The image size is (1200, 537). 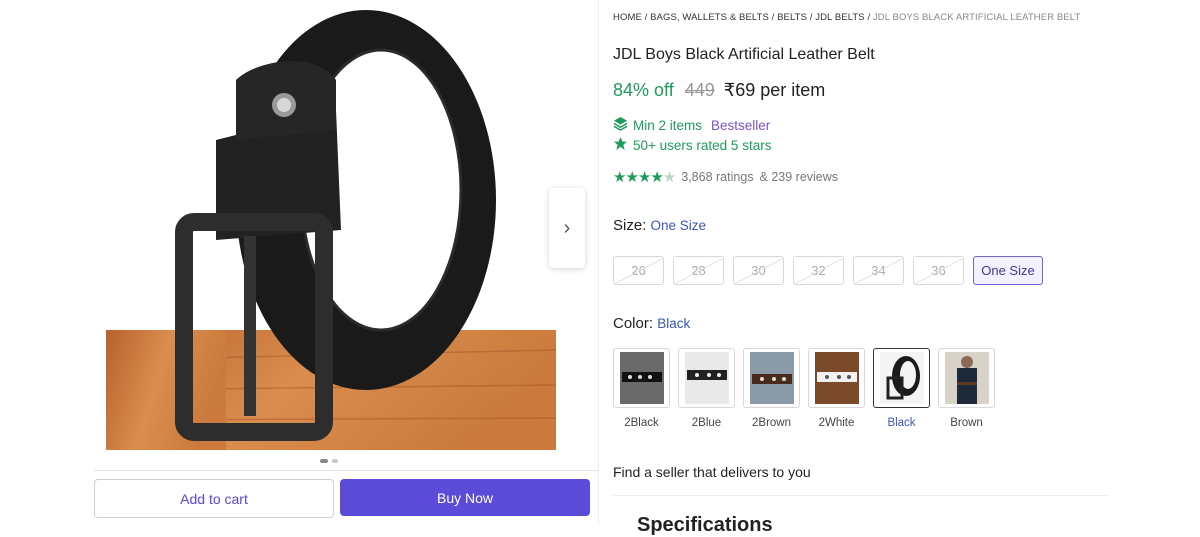 I want to click on size-options: 26 28 30 32 34 36 One Size, so click(x=828, y=270).